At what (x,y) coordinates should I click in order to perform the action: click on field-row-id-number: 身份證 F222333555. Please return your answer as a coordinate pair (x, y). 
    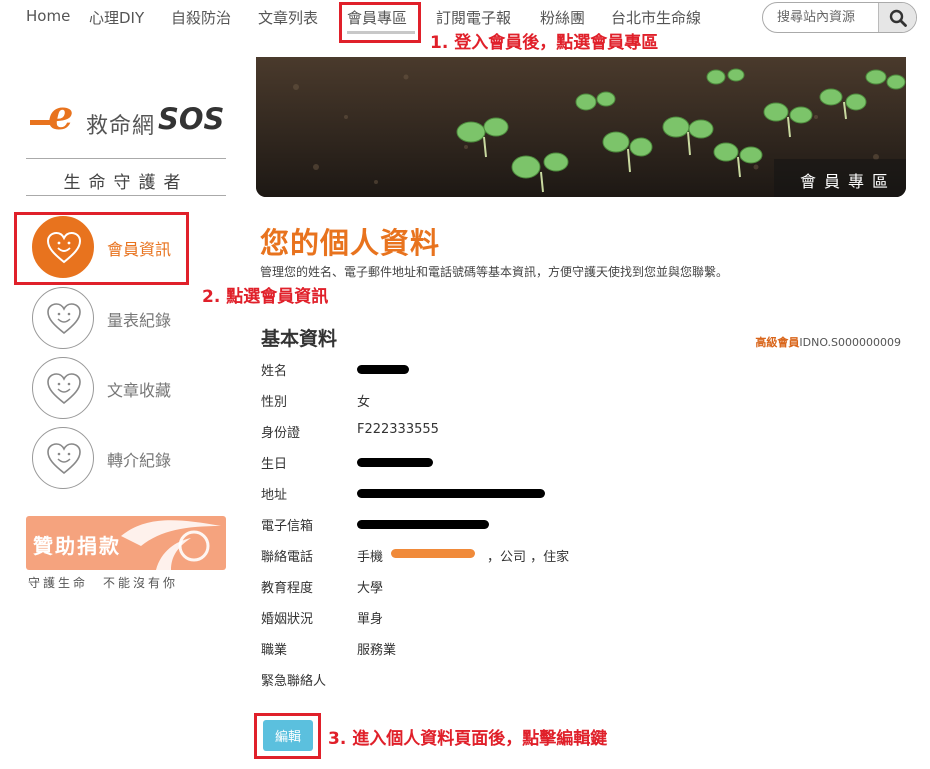
    Looking at the image, I should click on (581, 433).